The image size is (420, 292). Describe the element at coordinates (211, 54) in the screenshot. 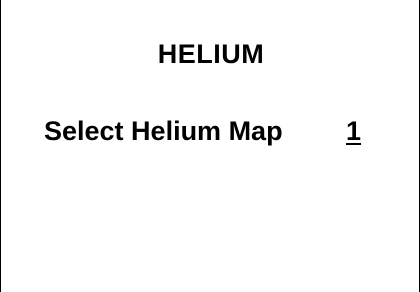

I see `page-title: HELIUM` at that location.